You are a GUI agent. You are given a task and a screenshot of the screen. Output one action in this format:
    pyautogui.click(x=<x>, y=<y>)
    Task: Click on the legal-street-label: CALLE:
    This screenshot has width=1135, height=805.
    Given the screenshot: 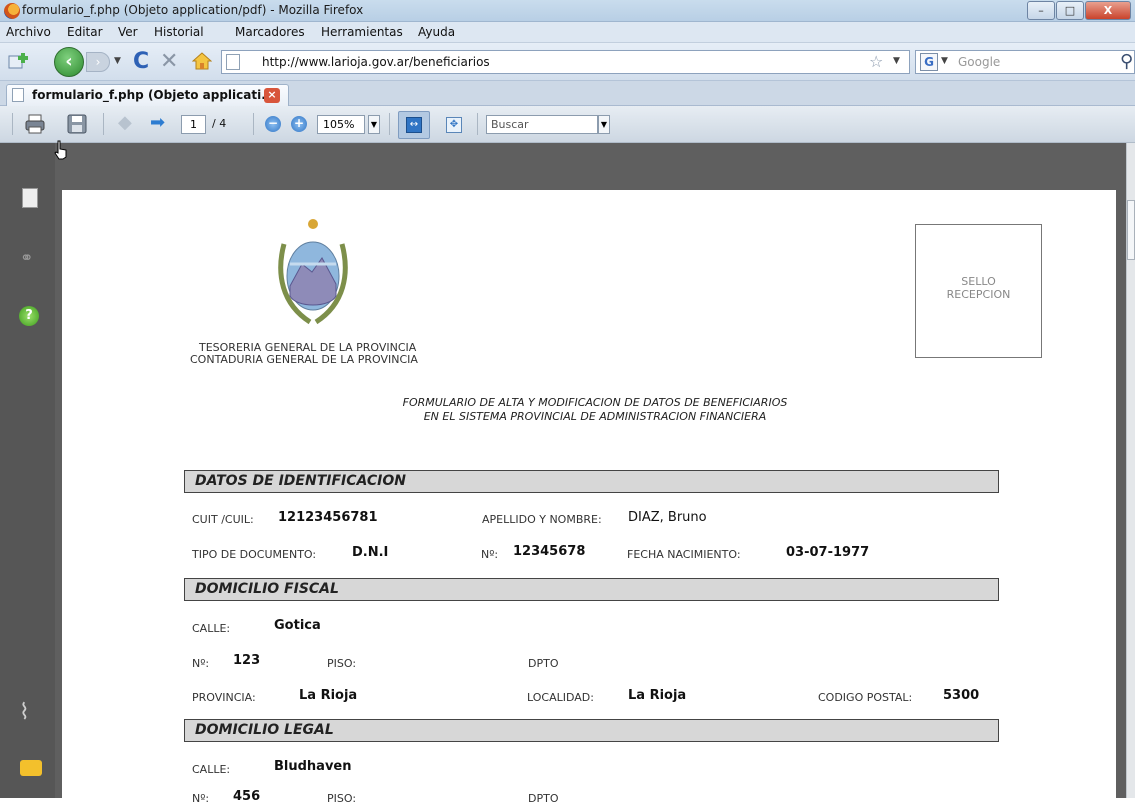 What is the action you would take?
    pyautogui.click(x=211, y=769)
    